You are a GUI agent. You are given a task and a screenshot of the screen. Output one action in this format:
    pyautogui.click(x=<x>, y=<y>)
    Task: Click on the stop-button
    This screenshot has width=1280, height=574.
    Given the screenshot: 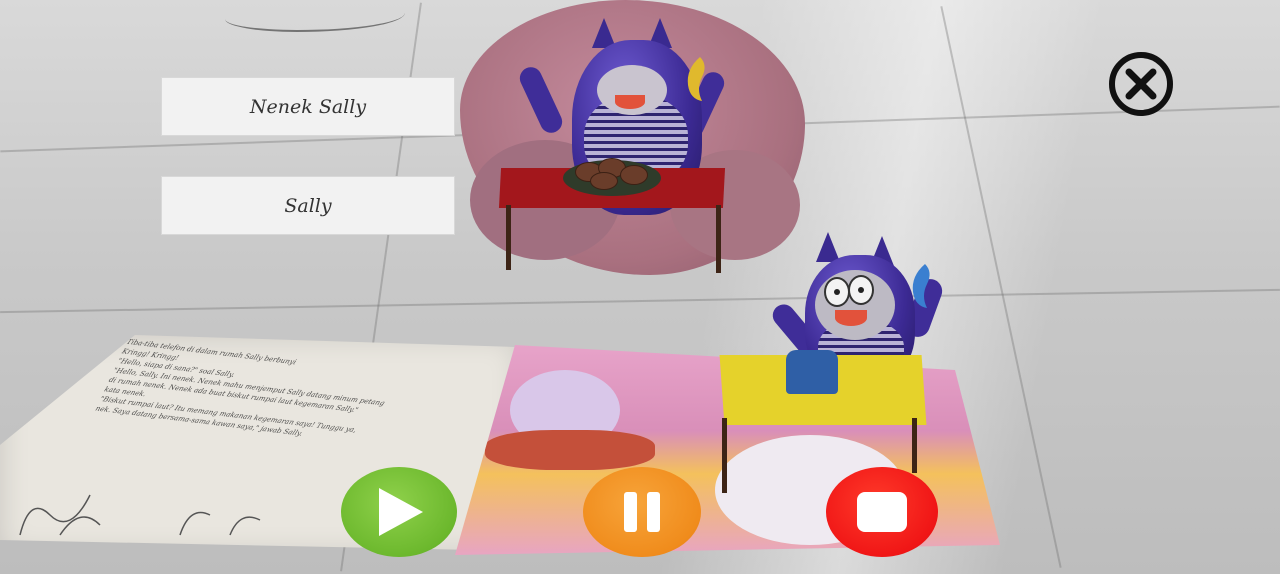 What is the action you would take?
    pyautogui.click(x=882, y=512)
    